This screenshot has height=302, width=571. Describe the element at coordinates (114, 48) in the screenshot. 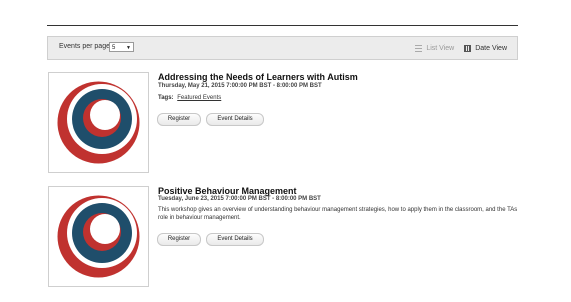

I see `events-per-page-value: 5` at that location.